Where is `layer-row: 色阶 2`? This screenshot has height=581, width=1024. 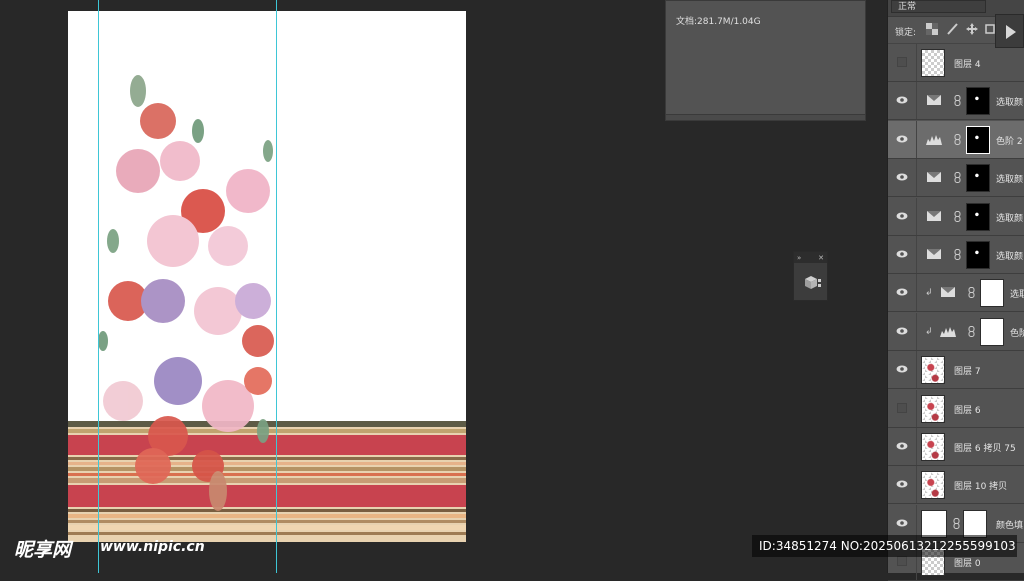
layer-row: 色阶 2 is located at coordinates (956, 139).